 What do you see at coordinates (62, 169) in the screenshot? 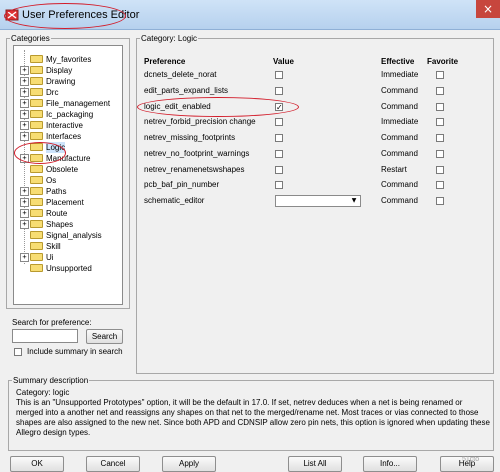
I see `tree-item-label: Obsolete` at bounding box center [62, 169].